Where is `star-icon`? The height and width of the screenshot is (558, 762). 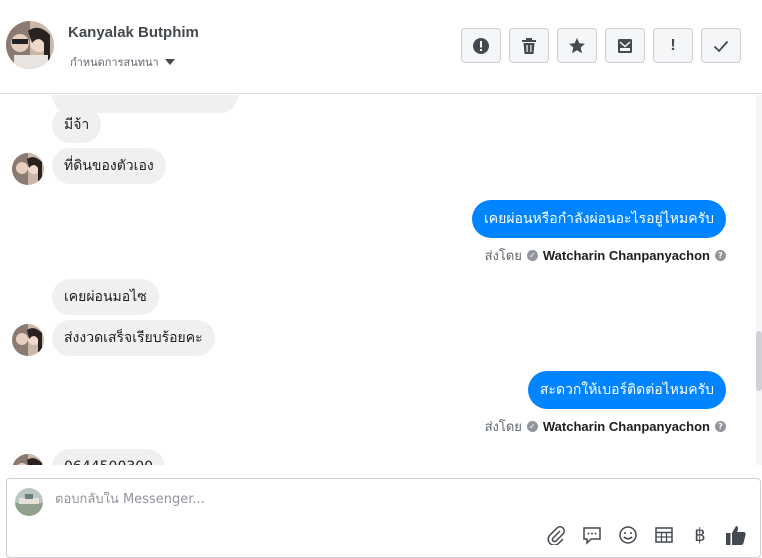
star-icon is located at coordinates (577, 45).